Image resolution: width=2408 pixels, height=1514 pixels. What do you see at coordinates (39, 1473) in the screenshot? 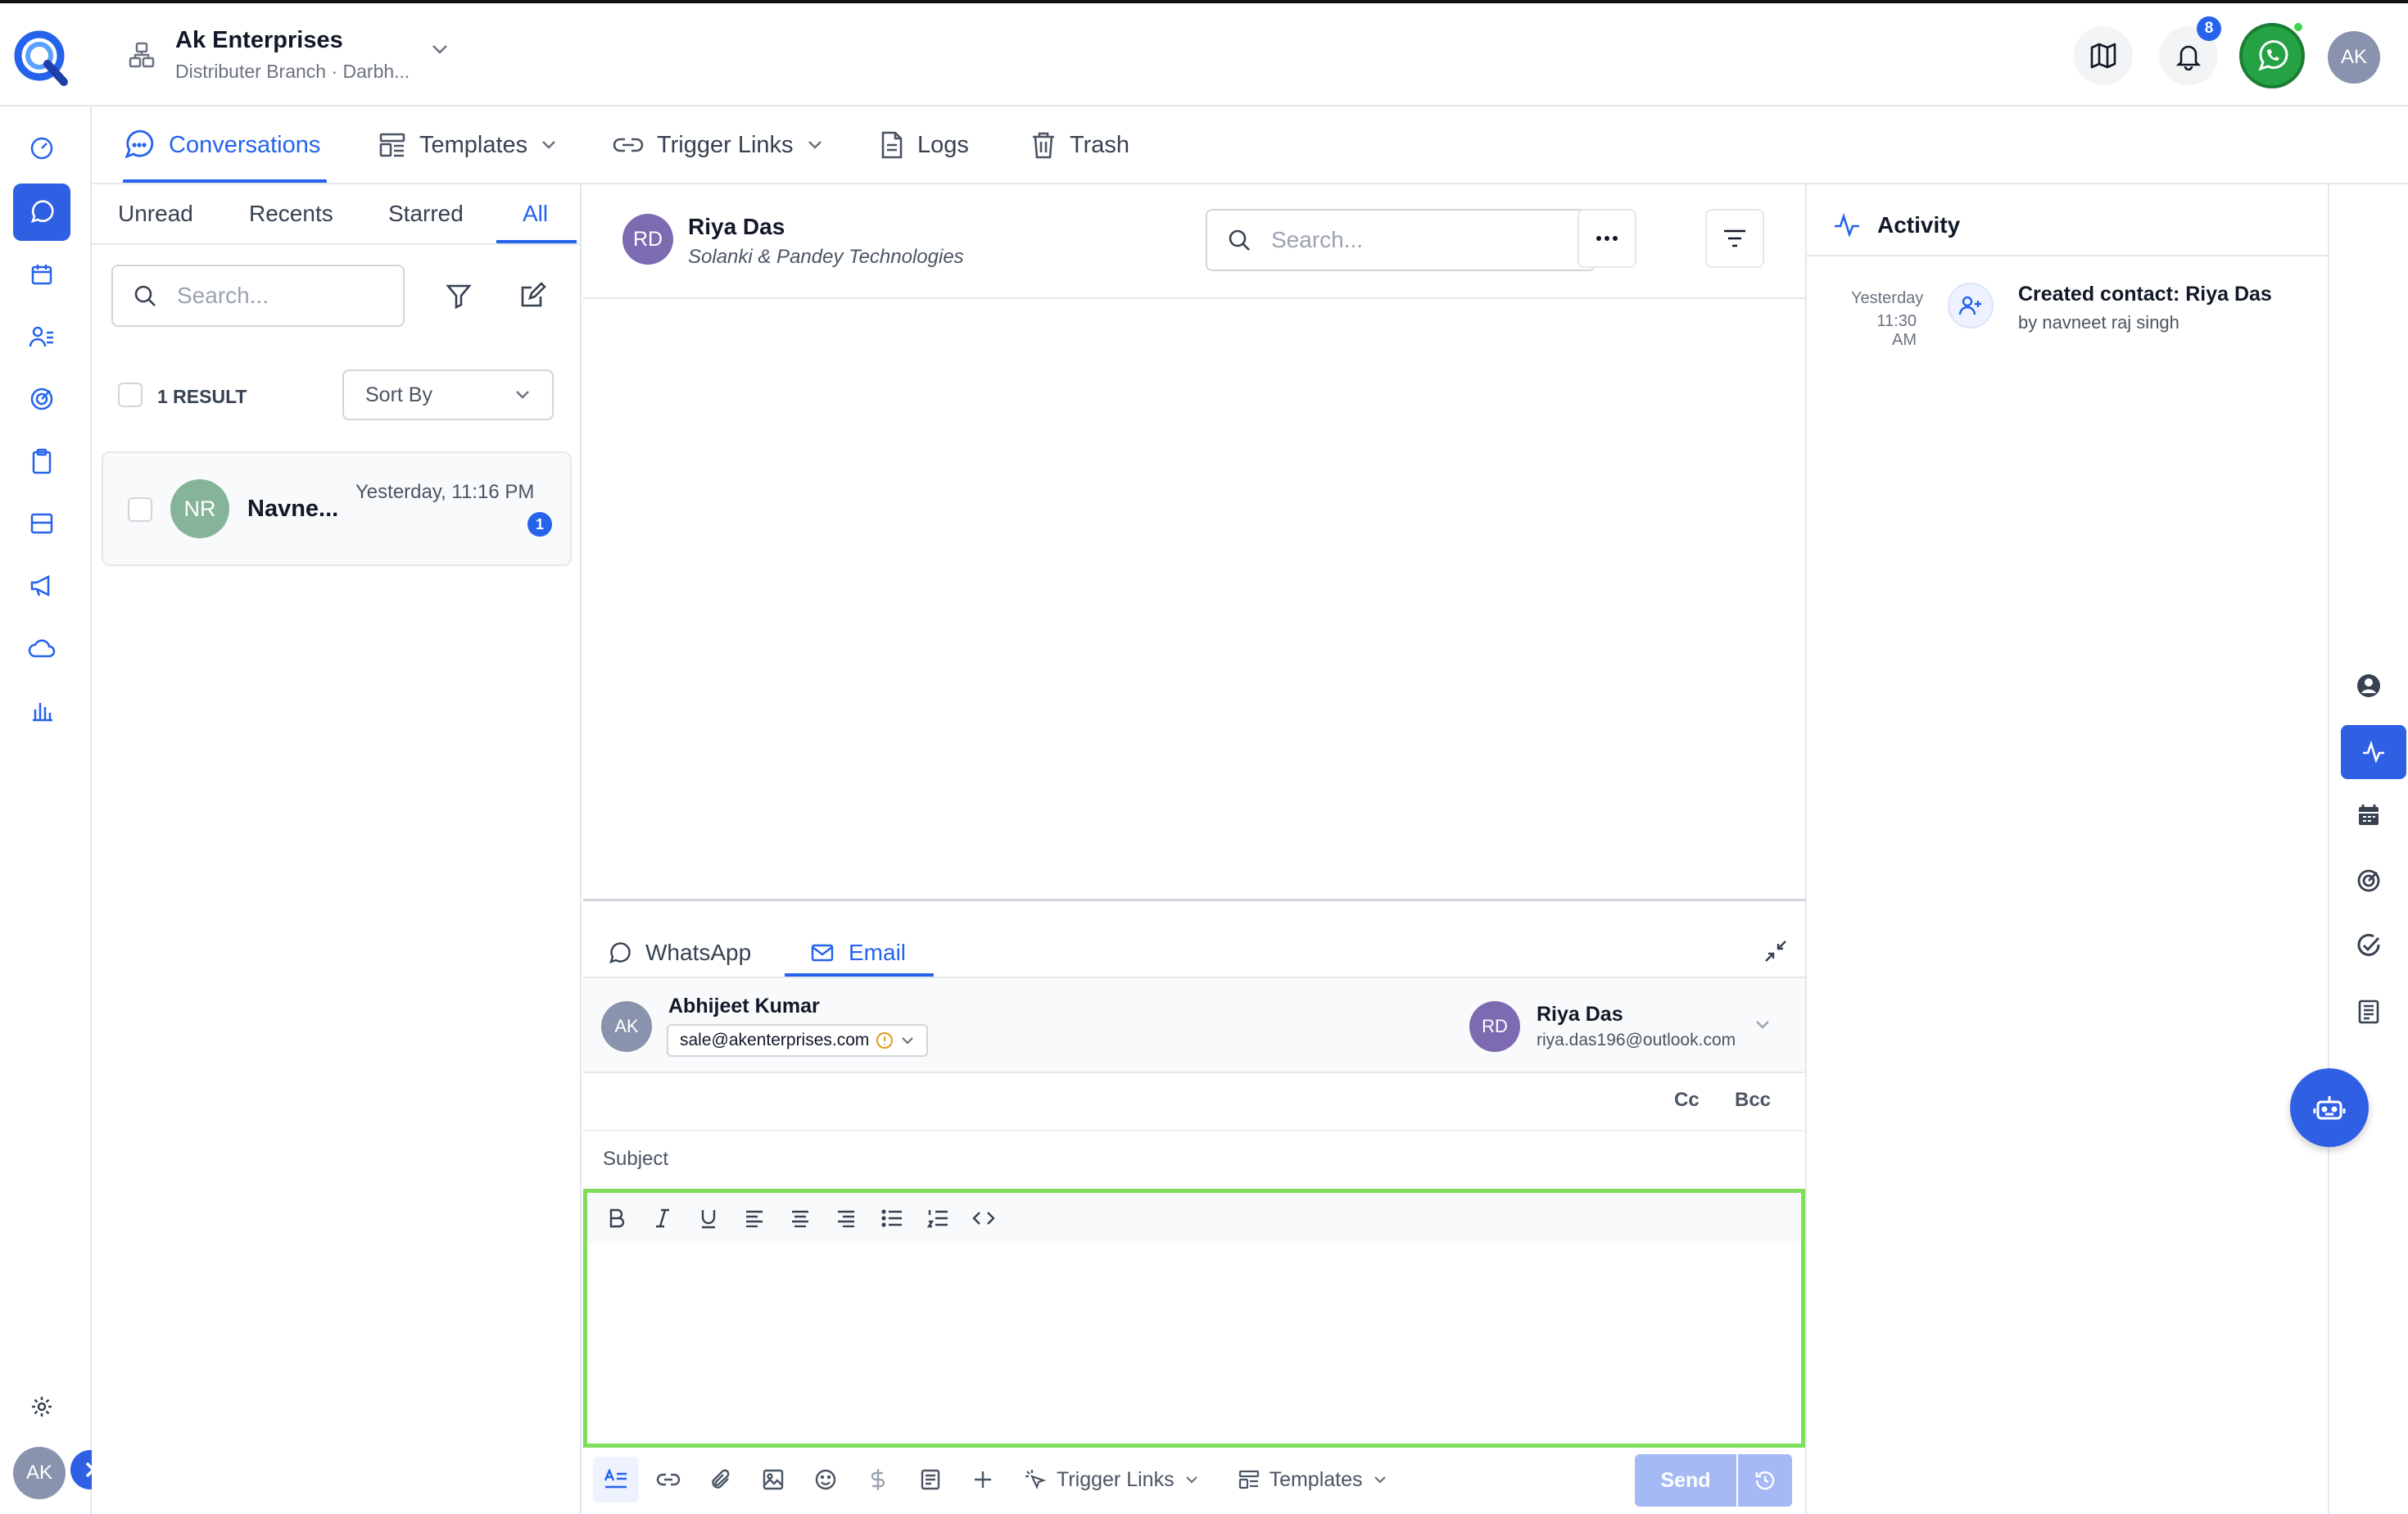
I see `footer-user-avatar: AK` at bounding box center [39, 1473].